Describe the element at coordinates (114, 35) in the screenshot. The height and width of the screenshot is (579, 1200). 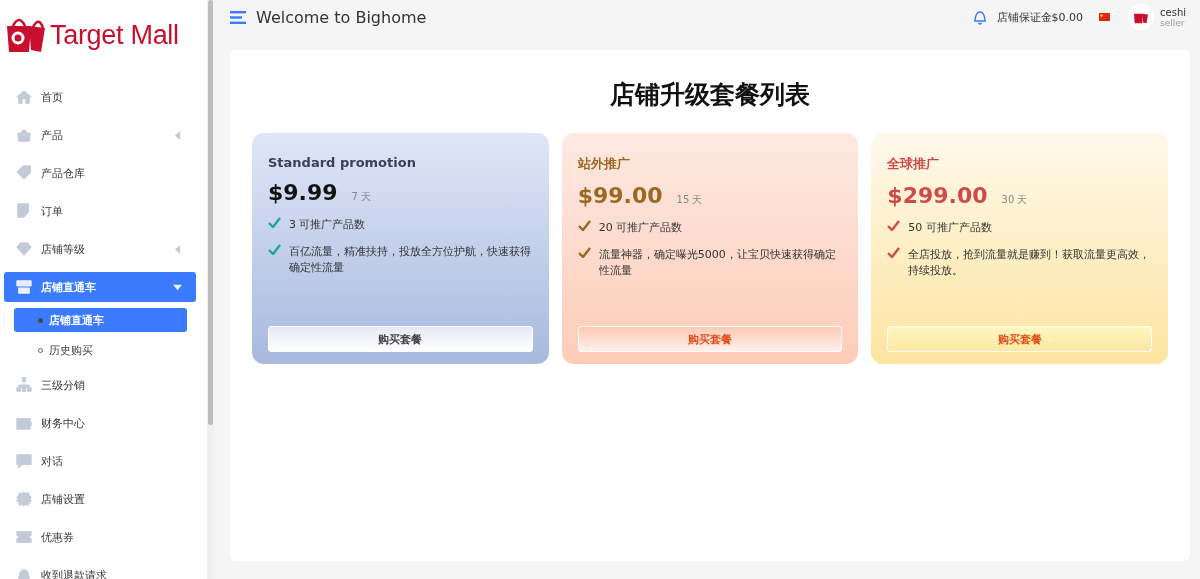
I see `logo-text: Target Mall` at that location.